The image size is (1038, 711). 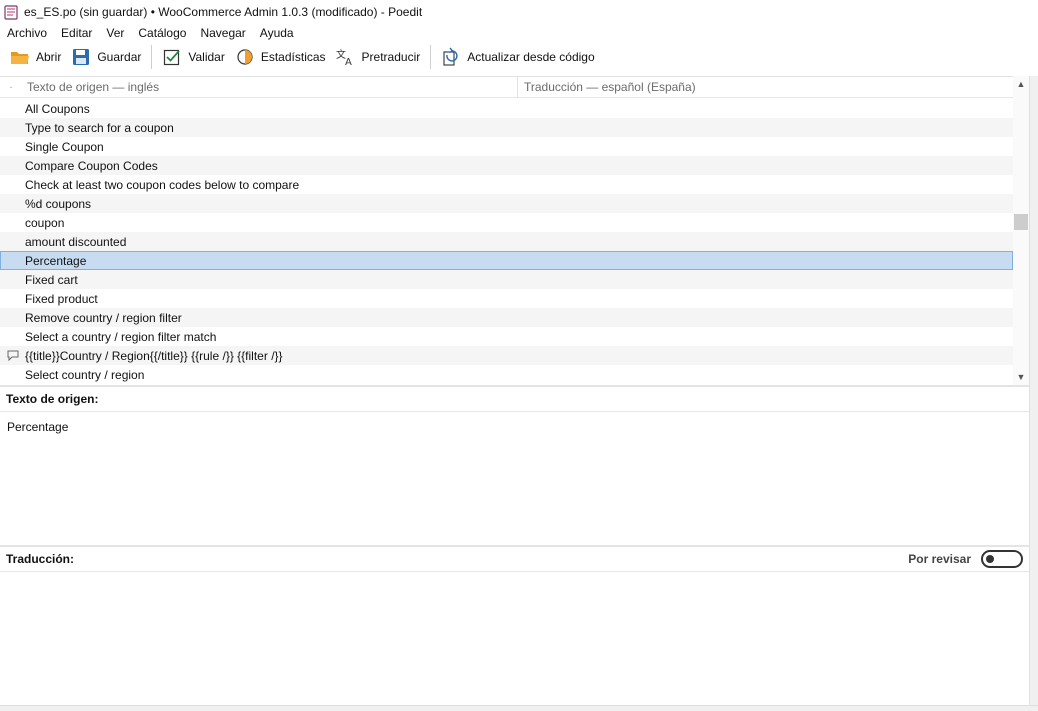 I want to click on row-source-text: Remove country / region filter, so click(x=103, y=317).